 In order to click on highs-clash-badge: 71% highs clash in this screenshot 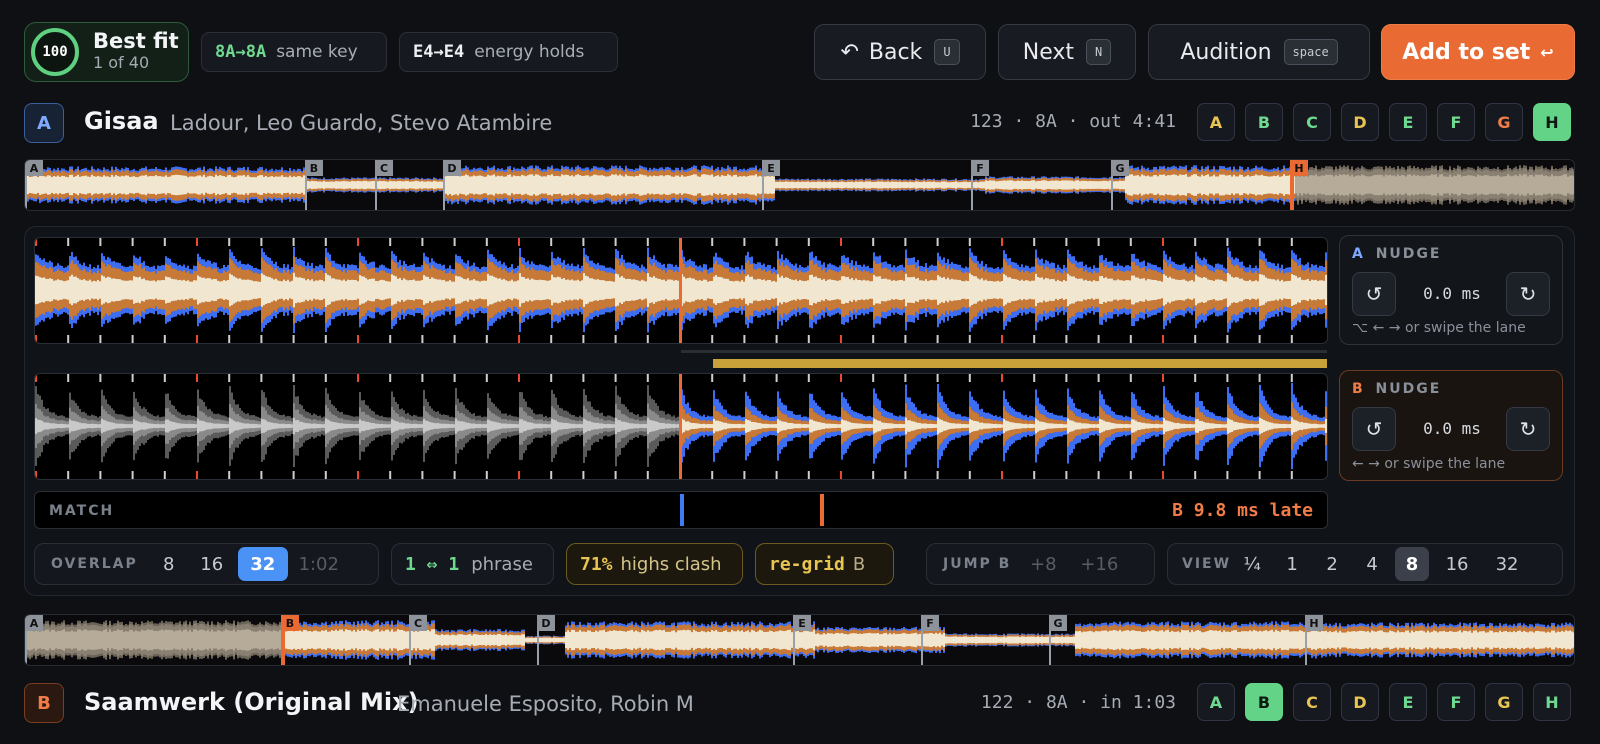, I will do `click(654, 564)`.